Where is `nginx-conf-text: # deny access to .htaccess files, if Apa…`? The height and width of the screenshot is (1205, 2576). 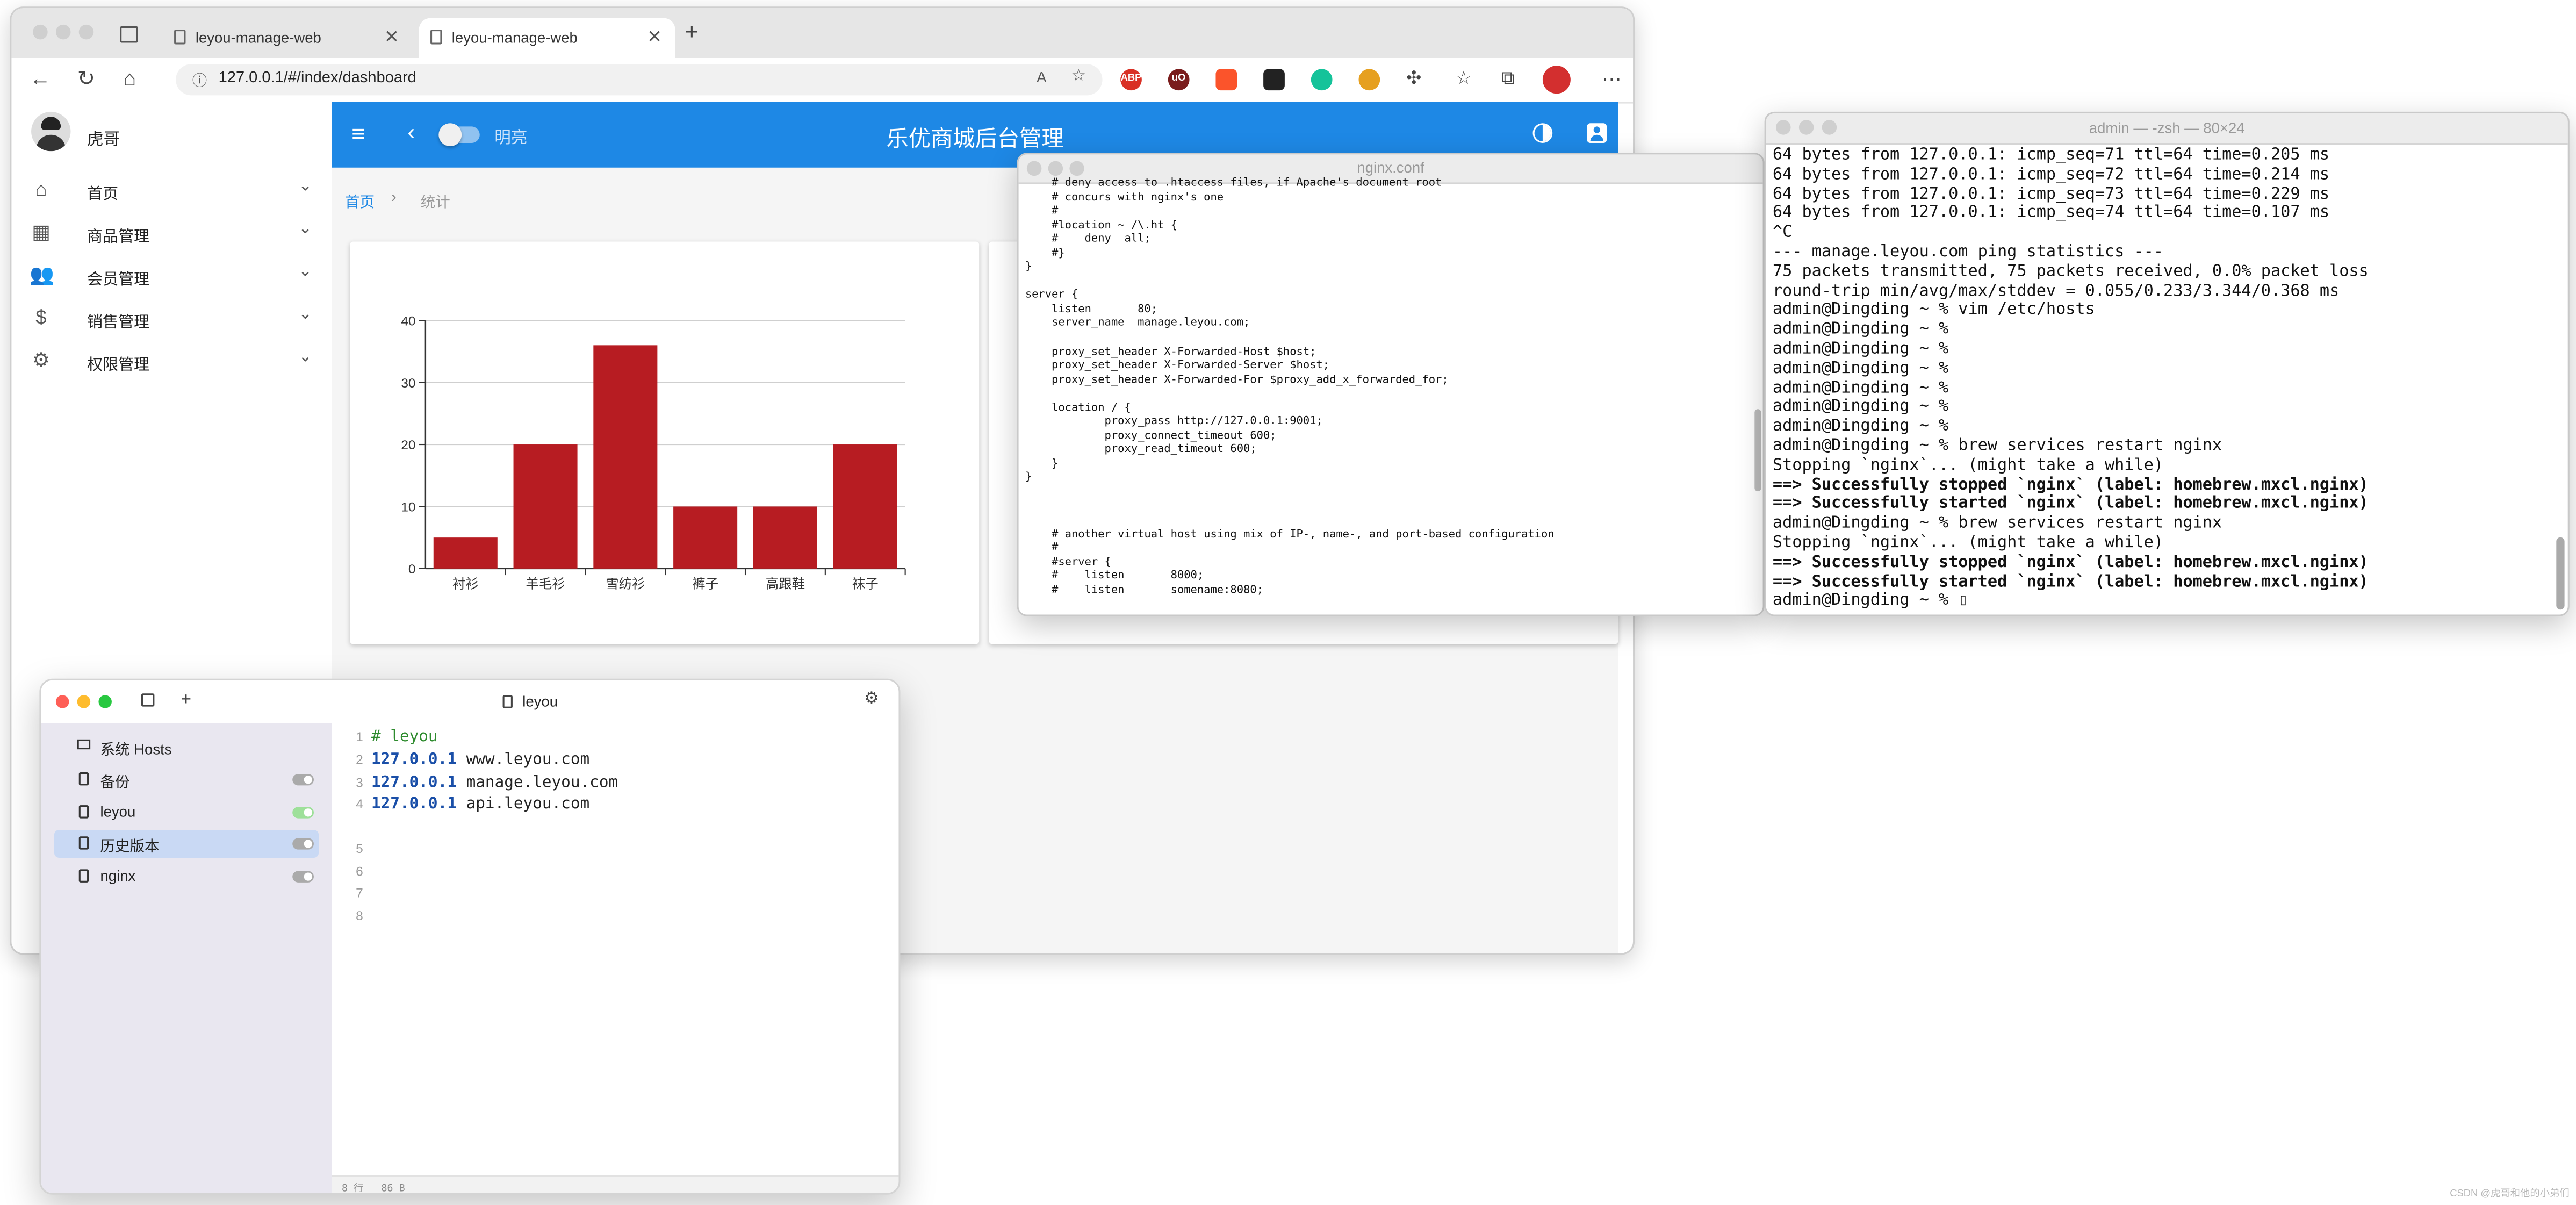 nginx-conf-text: # deny access to .htaccess files, if Apa… is located at coordinates (1290, 386).